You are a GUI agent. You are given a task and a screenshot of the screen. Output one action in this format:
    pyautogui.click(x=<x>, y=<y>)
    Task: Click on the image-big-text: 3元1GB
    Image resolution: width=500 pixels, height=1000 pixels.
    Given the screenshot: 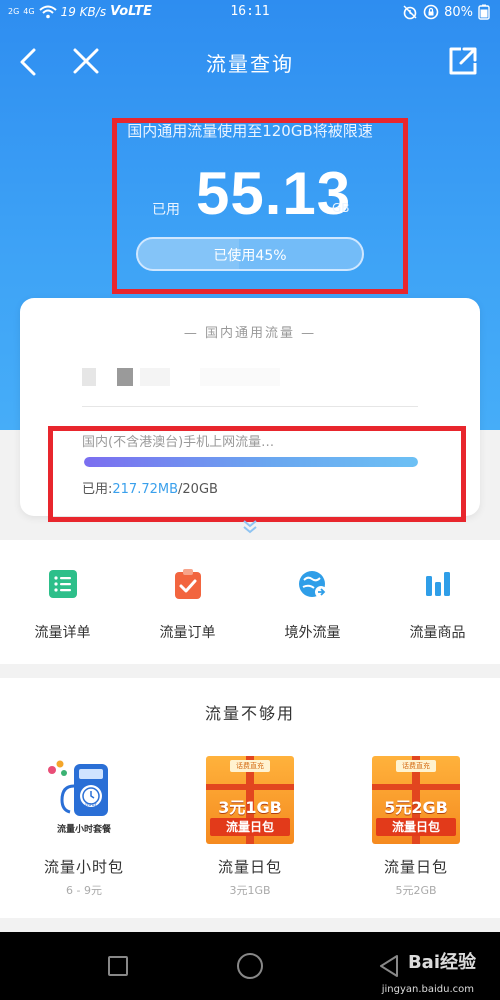 What is the action you would take?
    pyautogui.click(x=250, y=807)
    